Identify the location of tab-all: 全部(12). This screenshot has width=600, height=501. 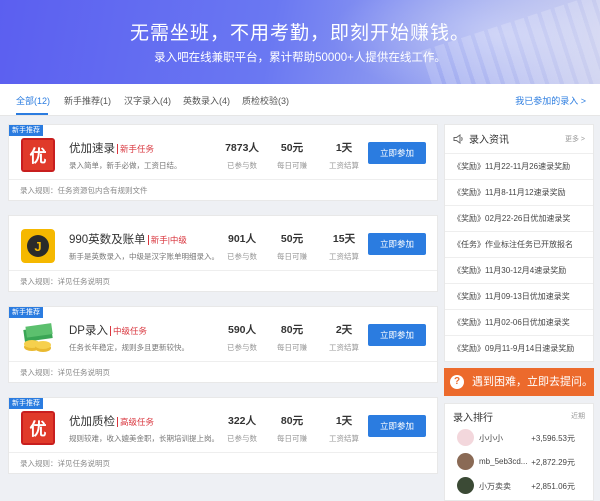
(33, 100).